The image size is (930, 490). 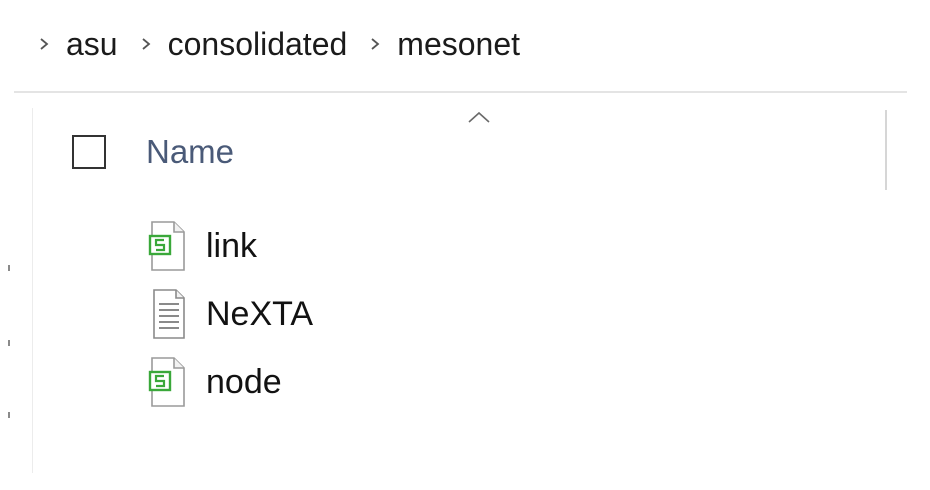 What do you see at coordinates (479, 117) in the screenshot?
I see `sort-ascending-icon` at bounding box center [479, 117].